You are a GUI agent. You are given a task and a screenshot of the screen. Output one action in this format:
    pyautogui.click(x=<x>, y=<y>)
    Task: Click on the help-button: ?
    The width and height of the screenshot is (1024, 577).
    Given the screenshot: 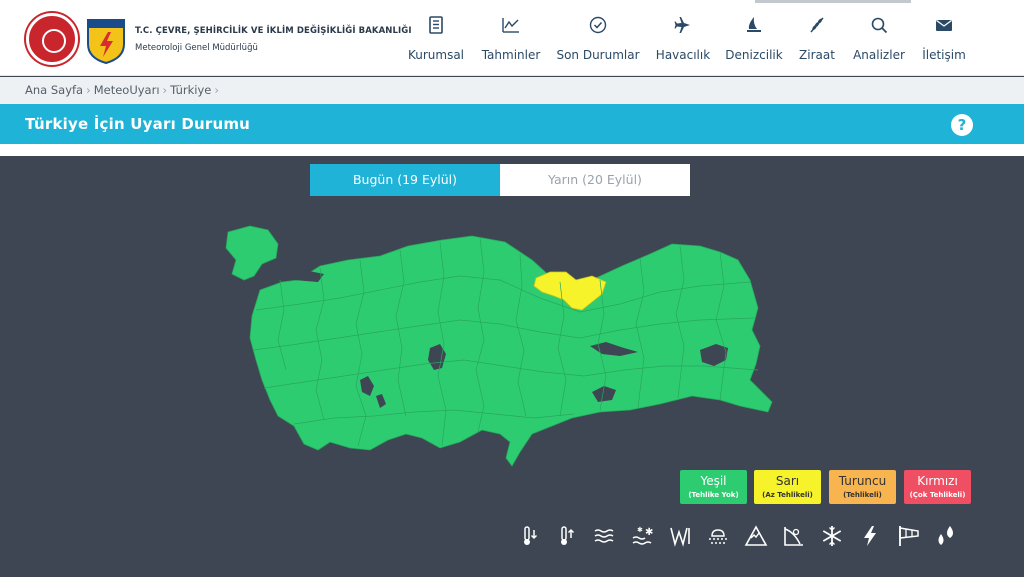 What is the action you would take?
    pyautogui.click(x=962, y=125)
    